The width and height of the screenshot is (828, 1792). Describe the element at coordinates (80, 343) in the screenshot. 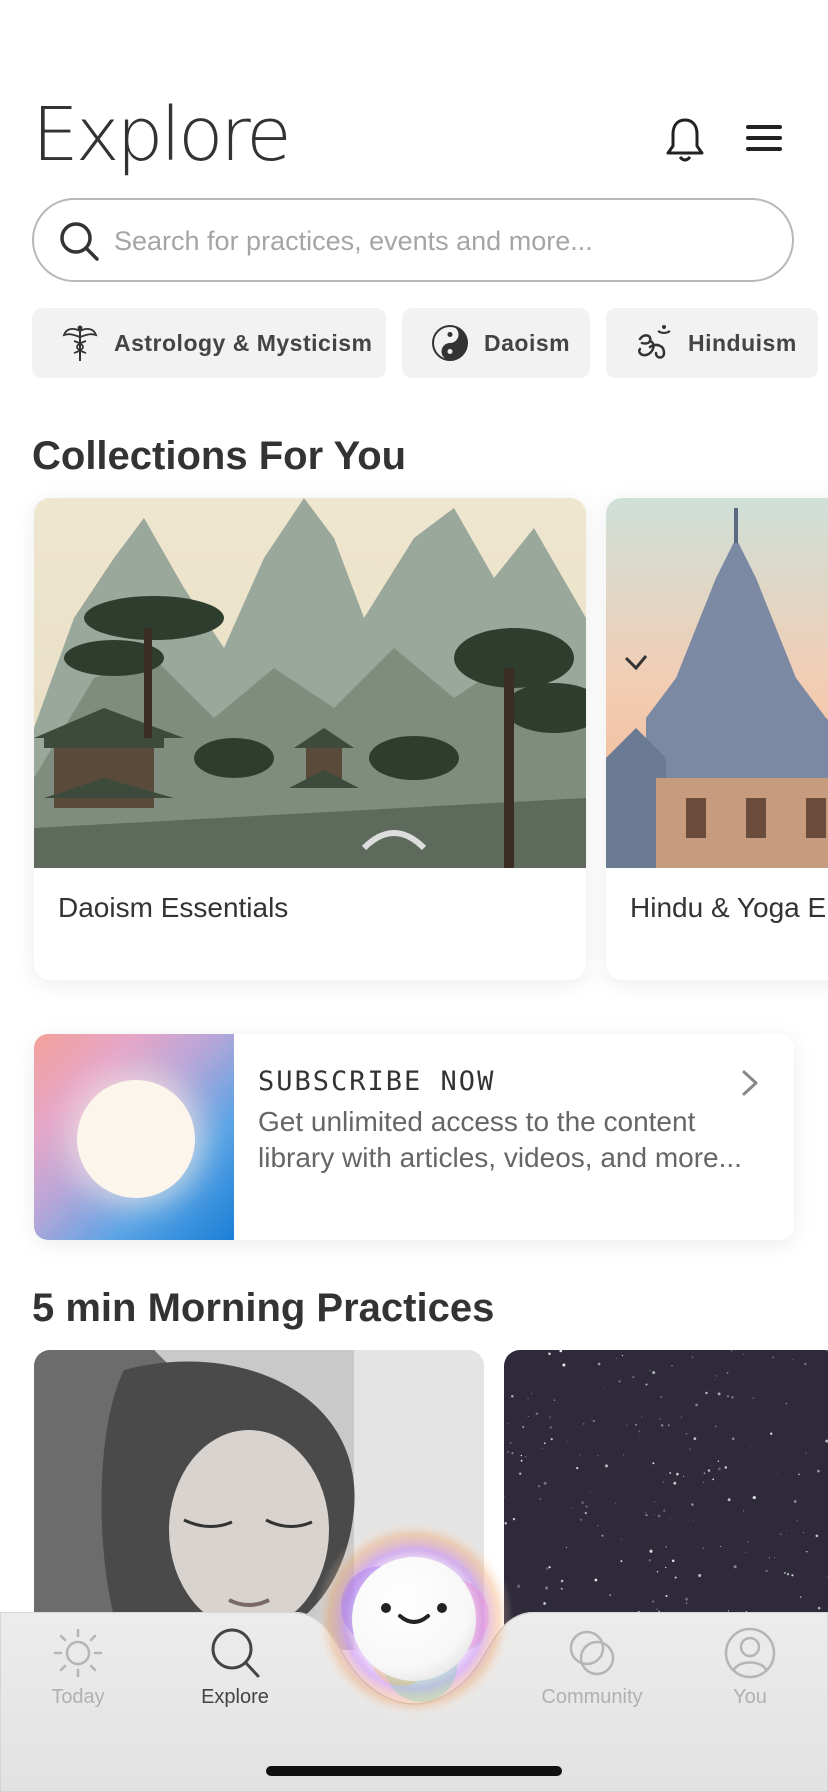

I see `caduceus-icon` at that location.